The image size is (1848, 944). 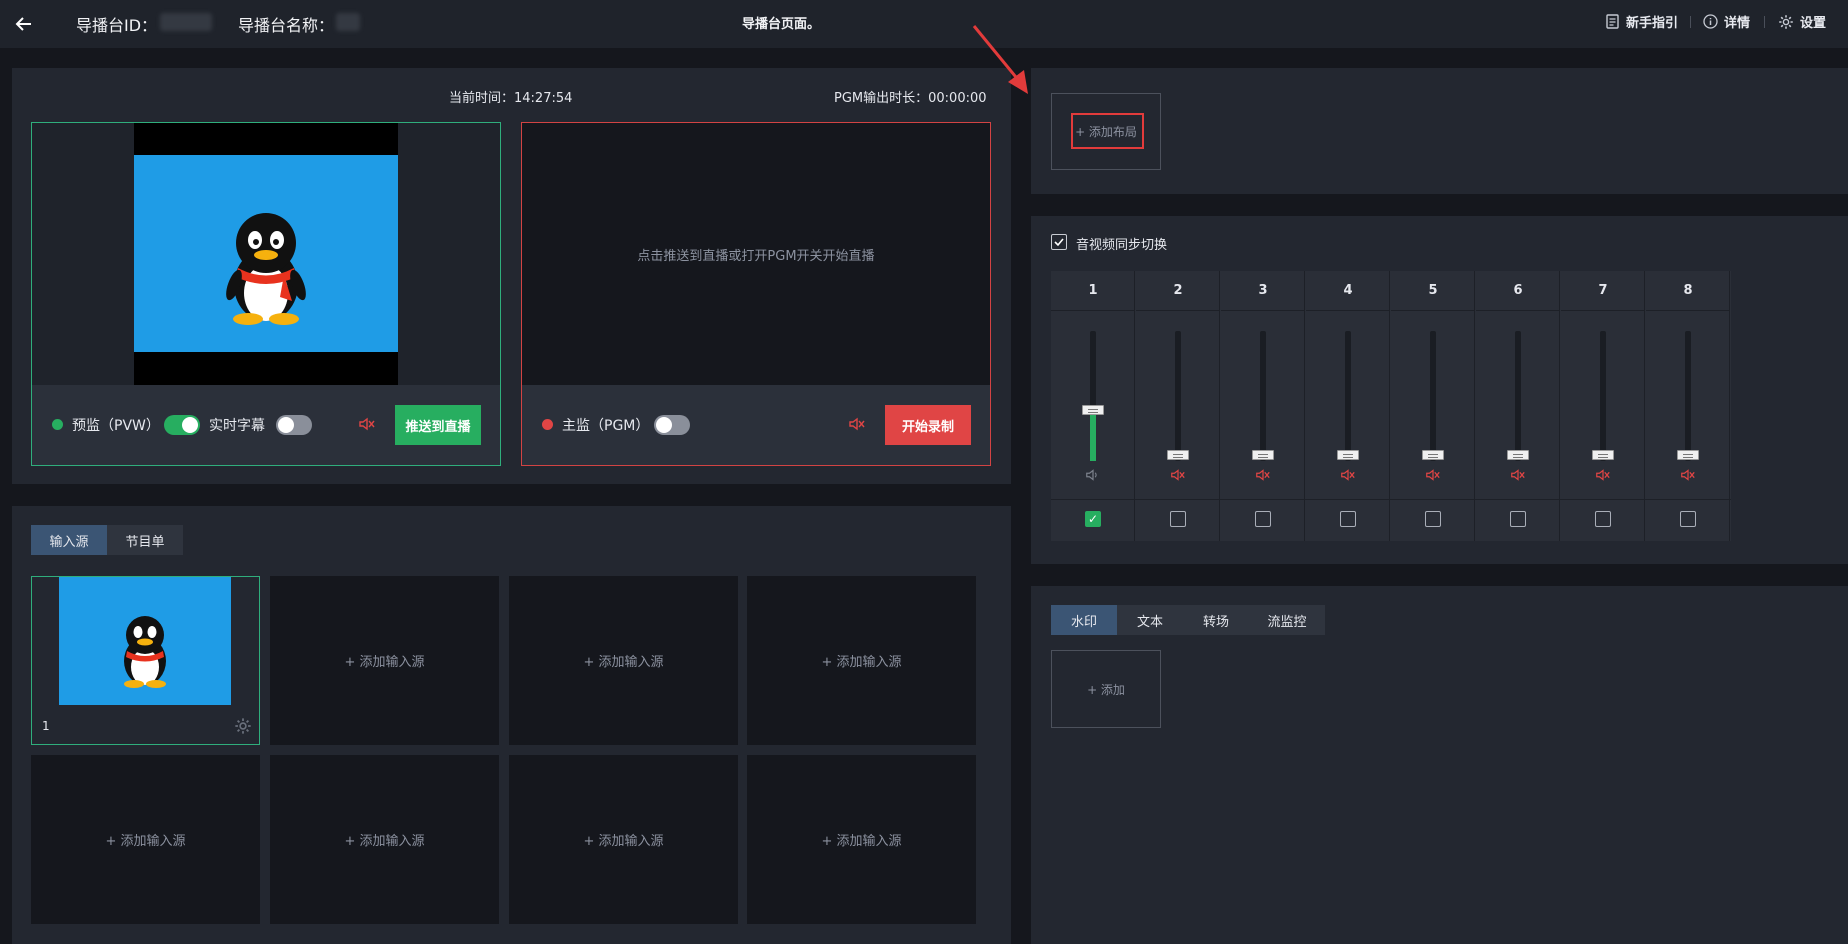 I want to click on subtitle-label: 实时字幕, so click(x=237, y=426).